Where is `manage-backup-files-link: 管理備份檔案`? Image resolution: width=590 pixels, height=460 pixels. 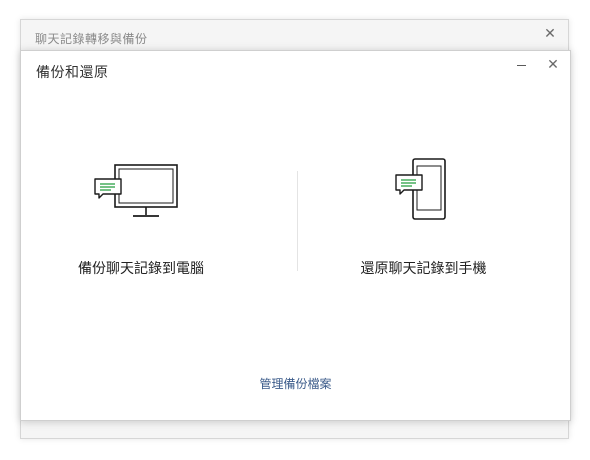 manage-backup-files-link: 管理備份檔案 is located at coordinates (295, 383).